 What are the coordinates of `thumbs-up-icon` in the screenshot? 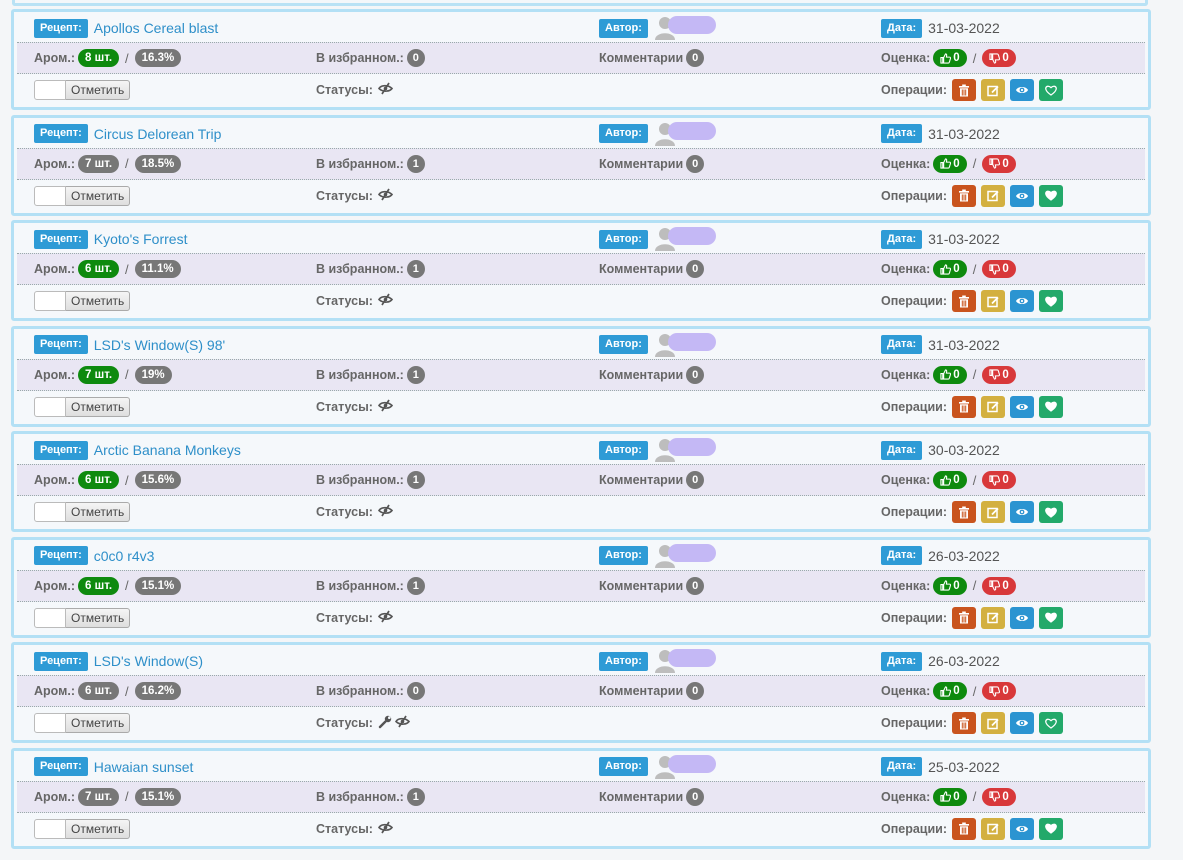 It's located at (946, 374).